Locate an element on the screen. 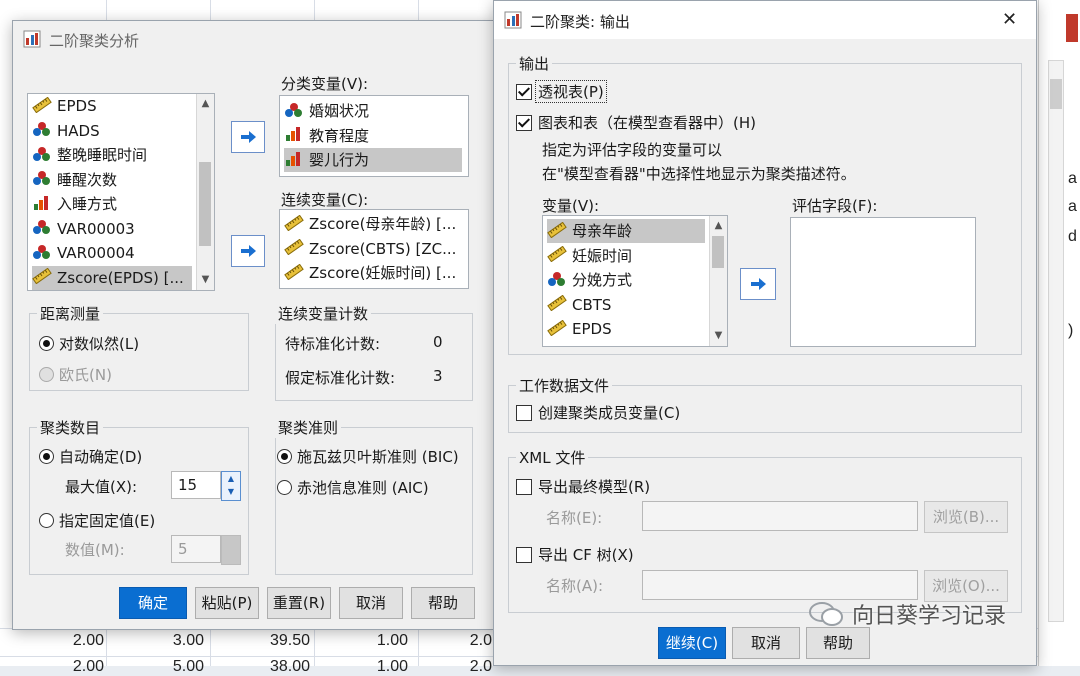 This screenshot has width=1080, height=676. evaluation-description-1: 指定为评估字段的变量可以 is located at coordinates (632, 150).